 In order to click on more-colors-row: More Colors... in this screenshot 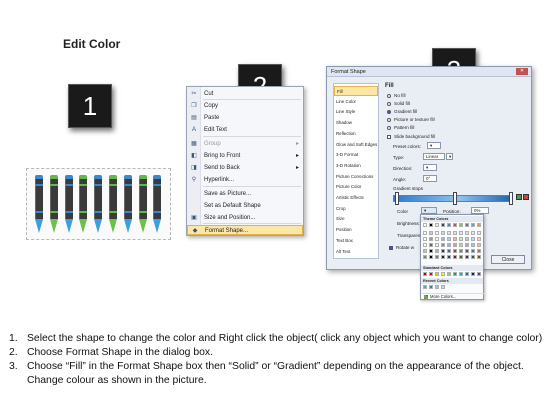, I will do `click(453, 296)`.